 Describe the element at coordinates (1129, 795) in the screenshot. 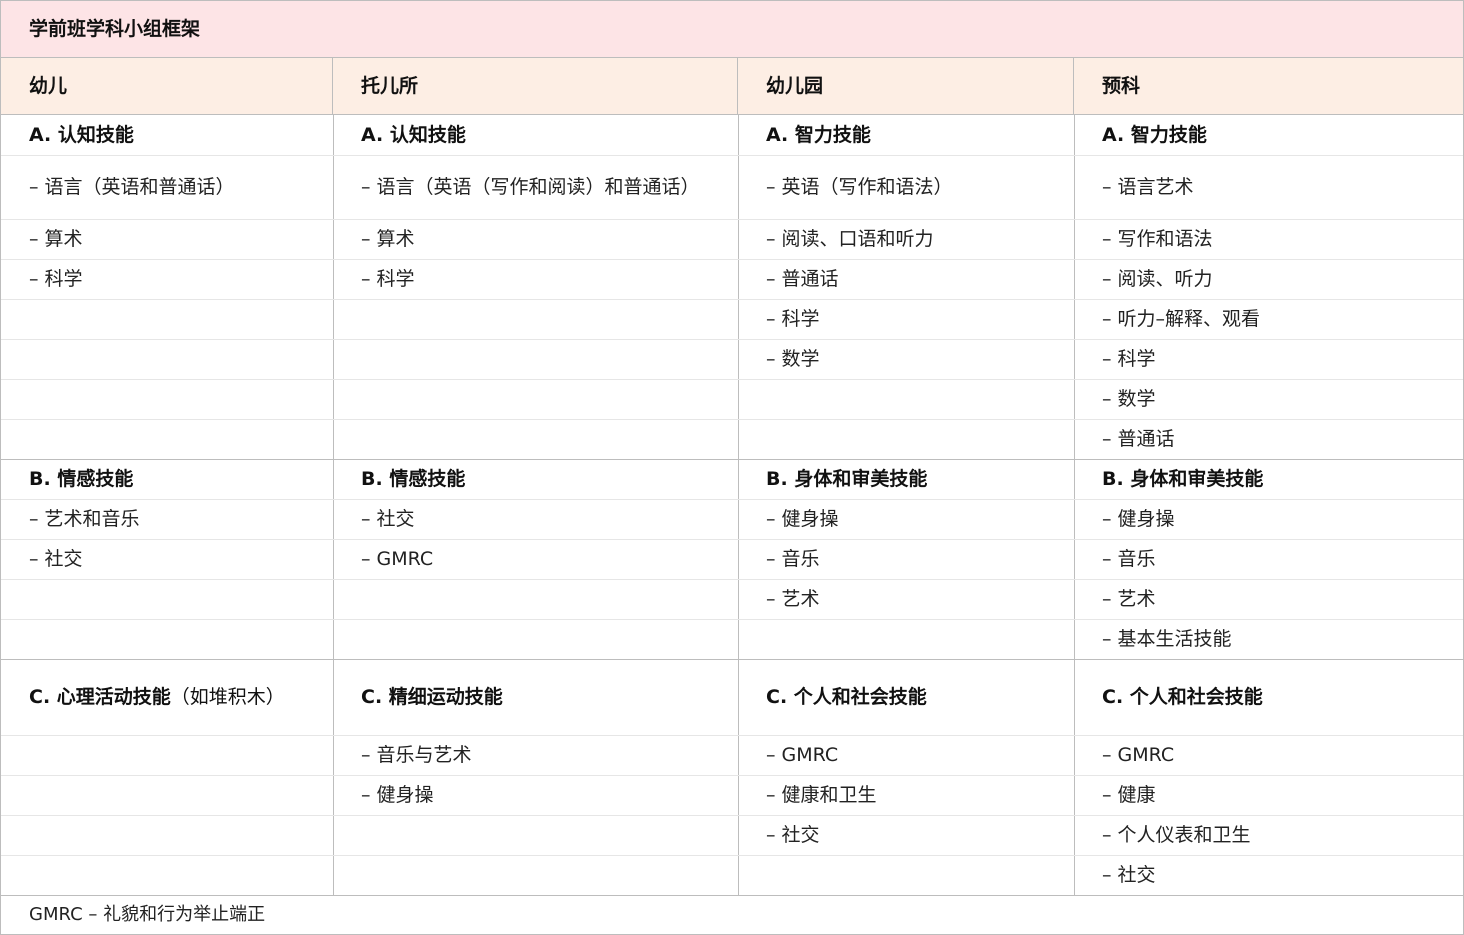

I see `list-item: – 健康` at that location.